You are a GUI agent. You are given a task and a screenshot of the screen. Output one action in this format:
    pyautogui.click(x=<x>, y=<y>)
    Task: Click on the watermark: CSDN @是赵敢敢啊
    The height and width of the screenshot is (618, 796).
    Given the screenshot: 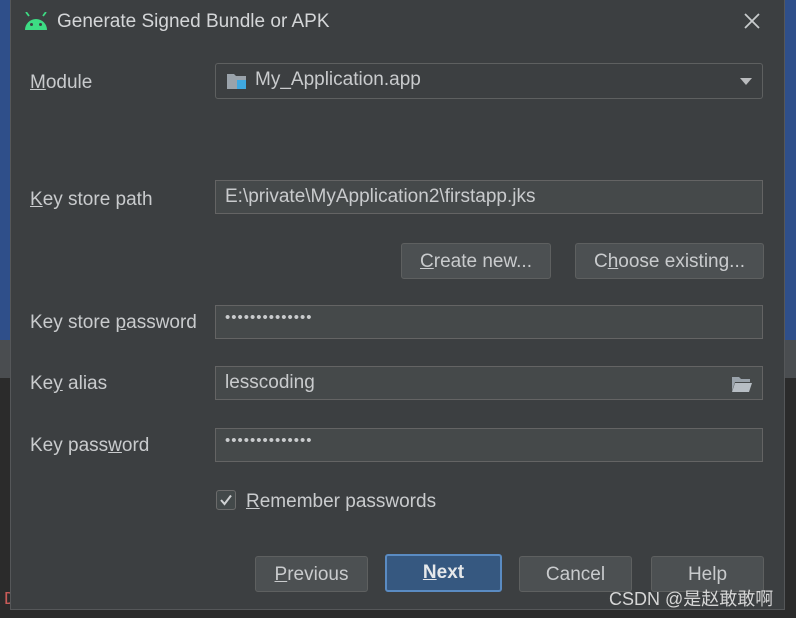 What is the action you would take?
    pyautogui.click(x=691, y=599)
    